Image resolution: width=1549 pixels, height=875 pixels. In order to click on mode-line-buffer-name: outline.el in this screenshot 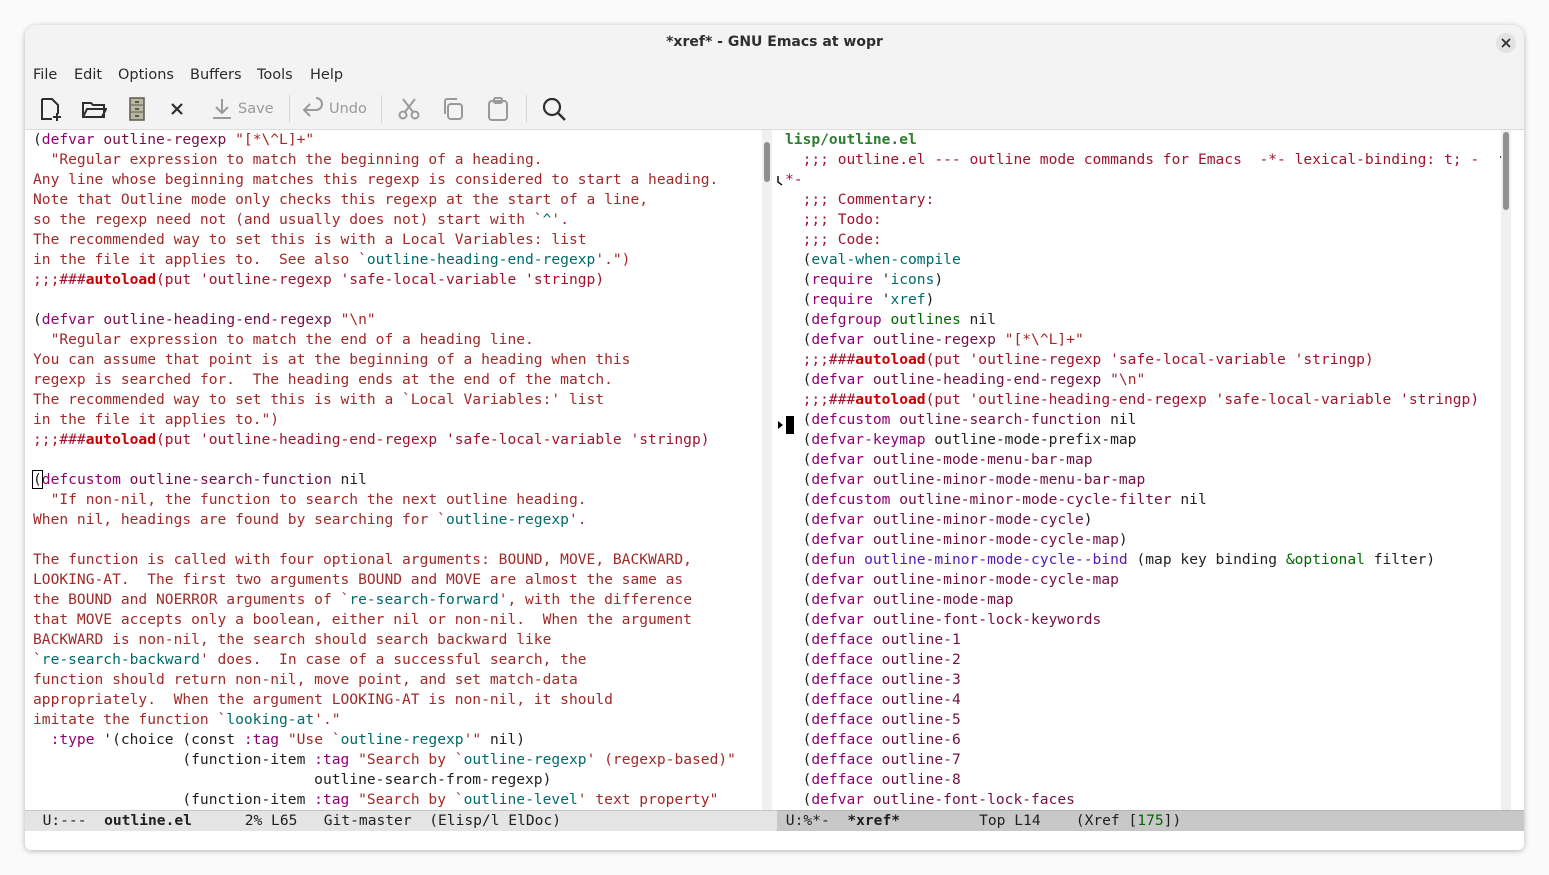, I will do `click(148, 820)`.